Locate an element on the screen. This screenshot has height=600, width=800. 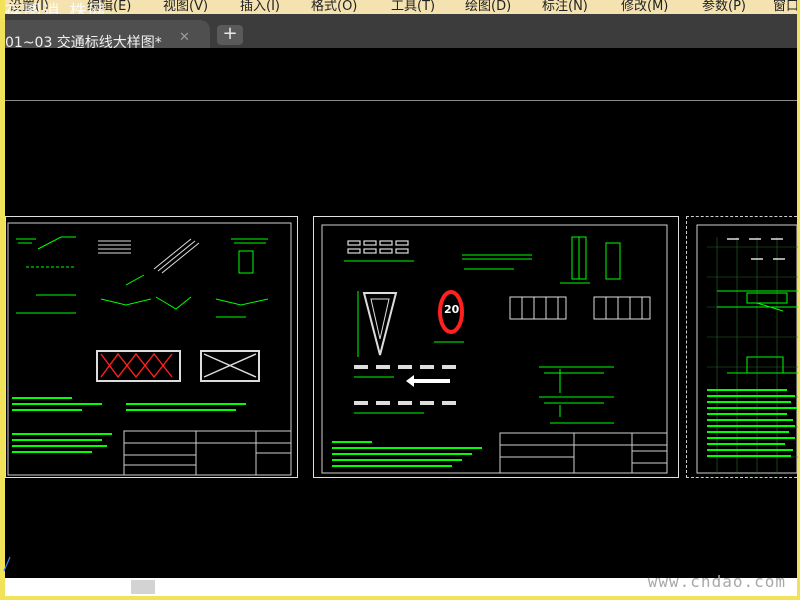
sheet-right-drawing is located at coordinates (747, 349).